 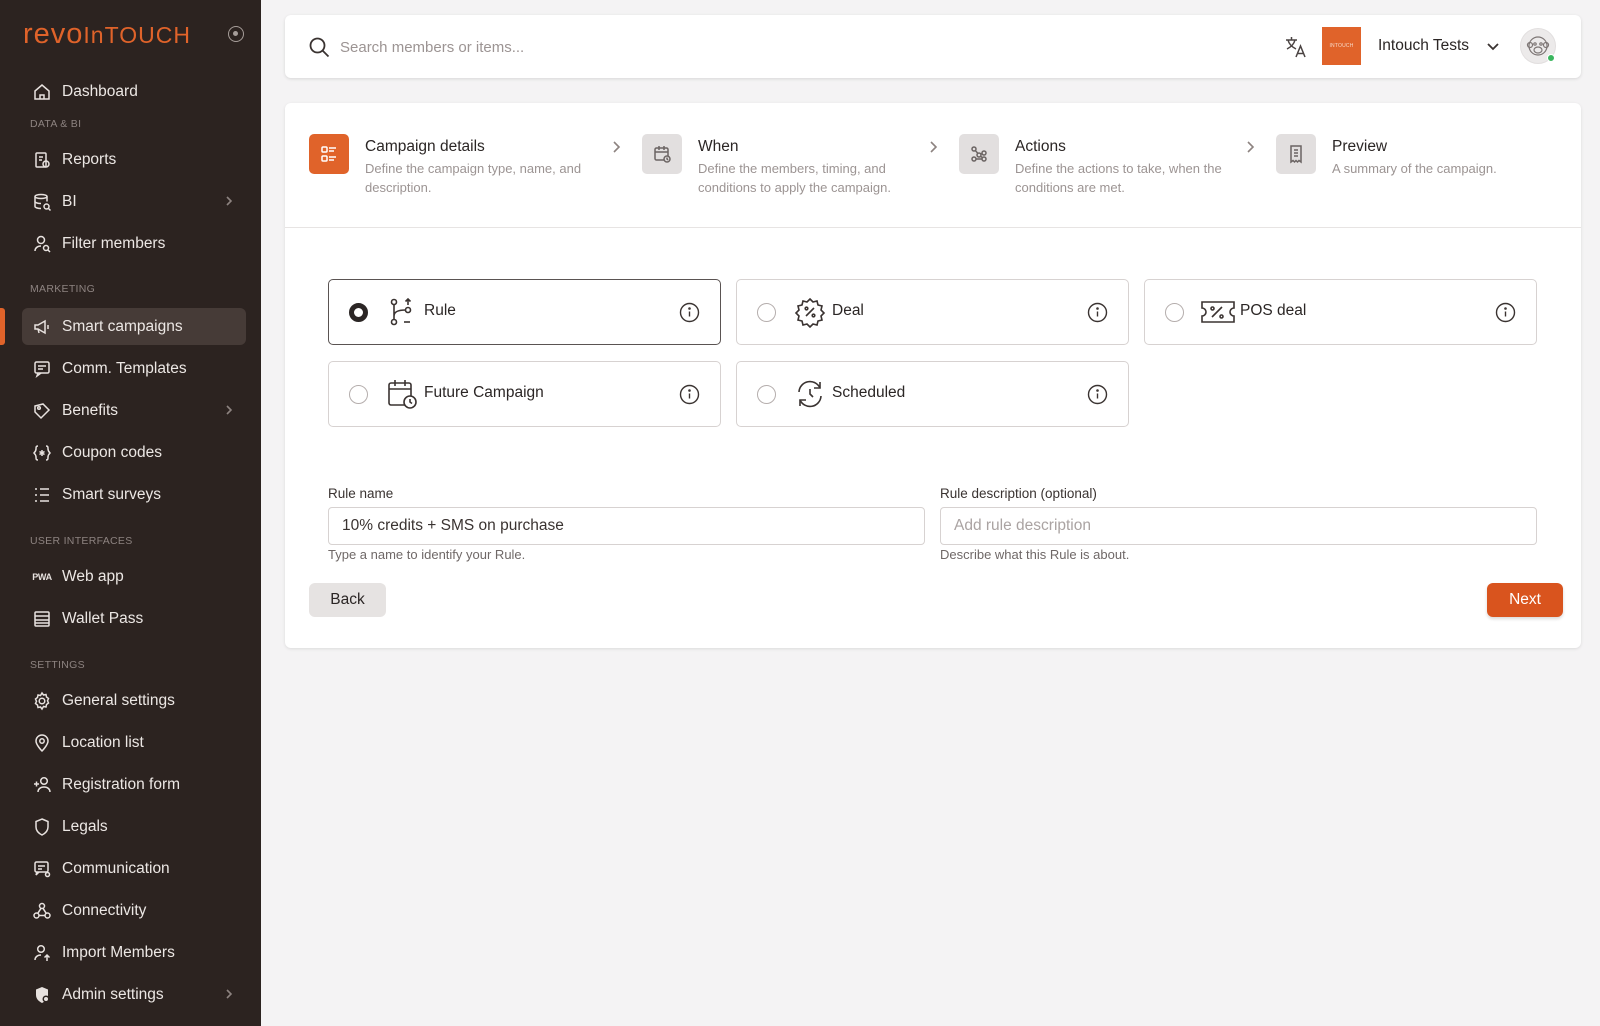 I want to click on rule-description-input, so click(x=1238, y=526).